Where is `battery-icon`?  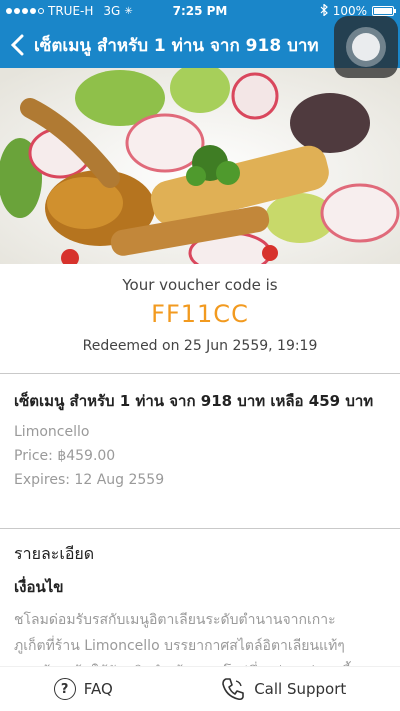
battery-icon is located at coordinates (384, 11).